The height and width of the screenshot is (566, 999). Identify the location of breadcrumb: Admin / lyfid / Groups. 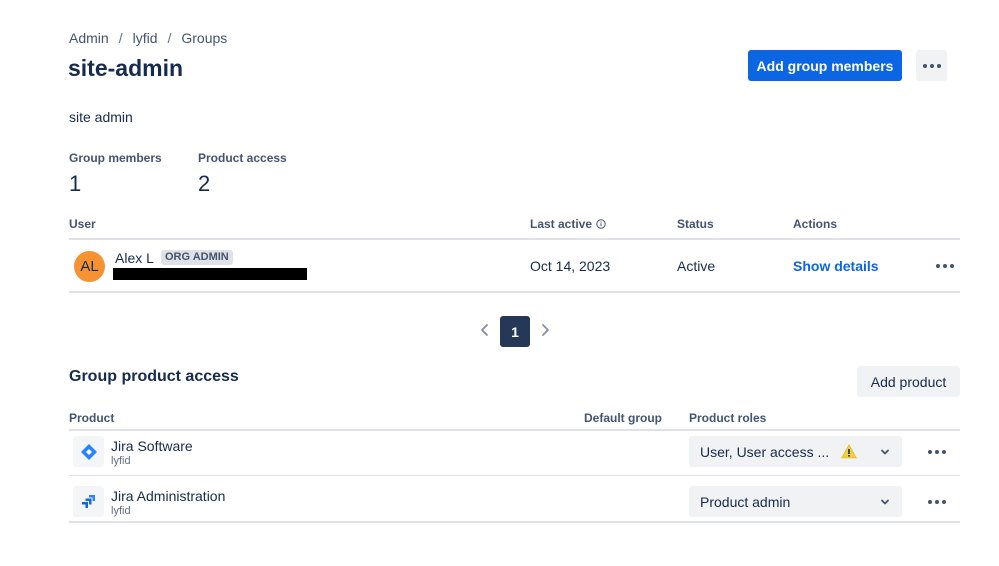
(148, 38).